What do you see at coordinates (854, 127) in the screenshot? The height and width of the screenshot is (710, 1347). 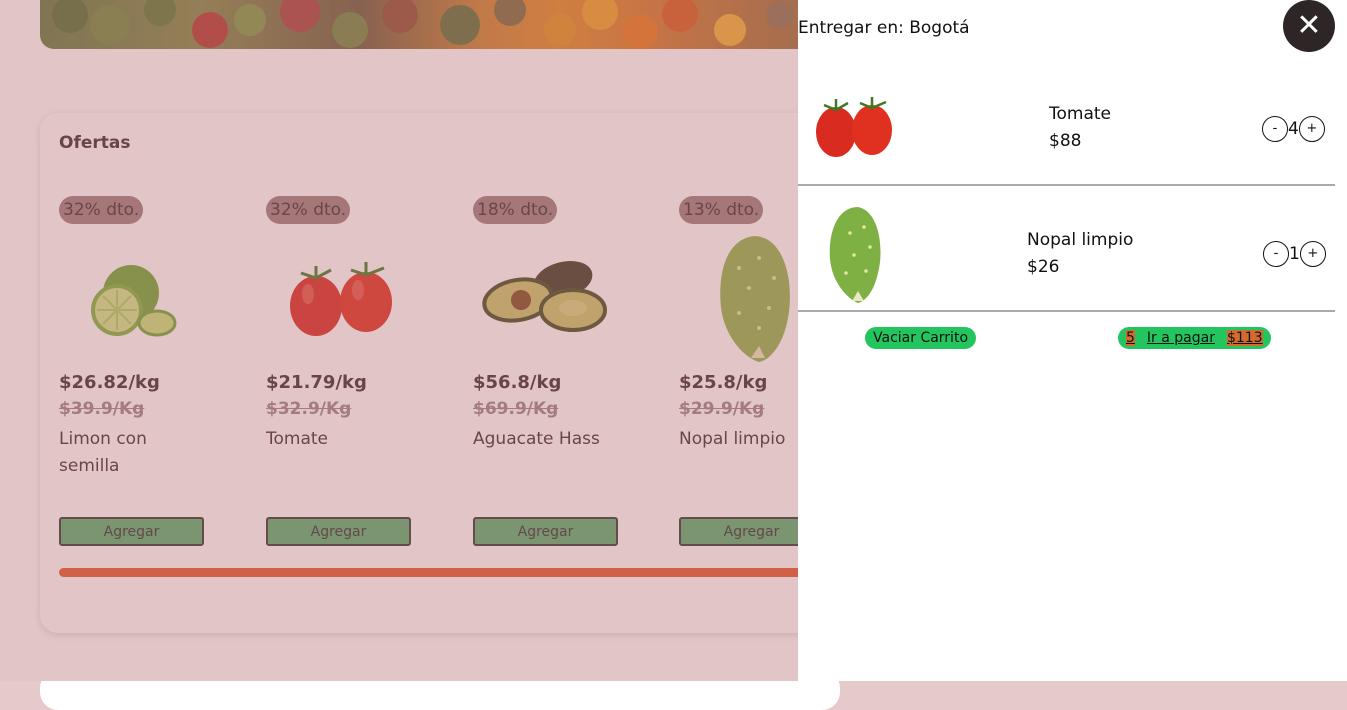 I see `tomato-image` at bounding box center [854, 127].